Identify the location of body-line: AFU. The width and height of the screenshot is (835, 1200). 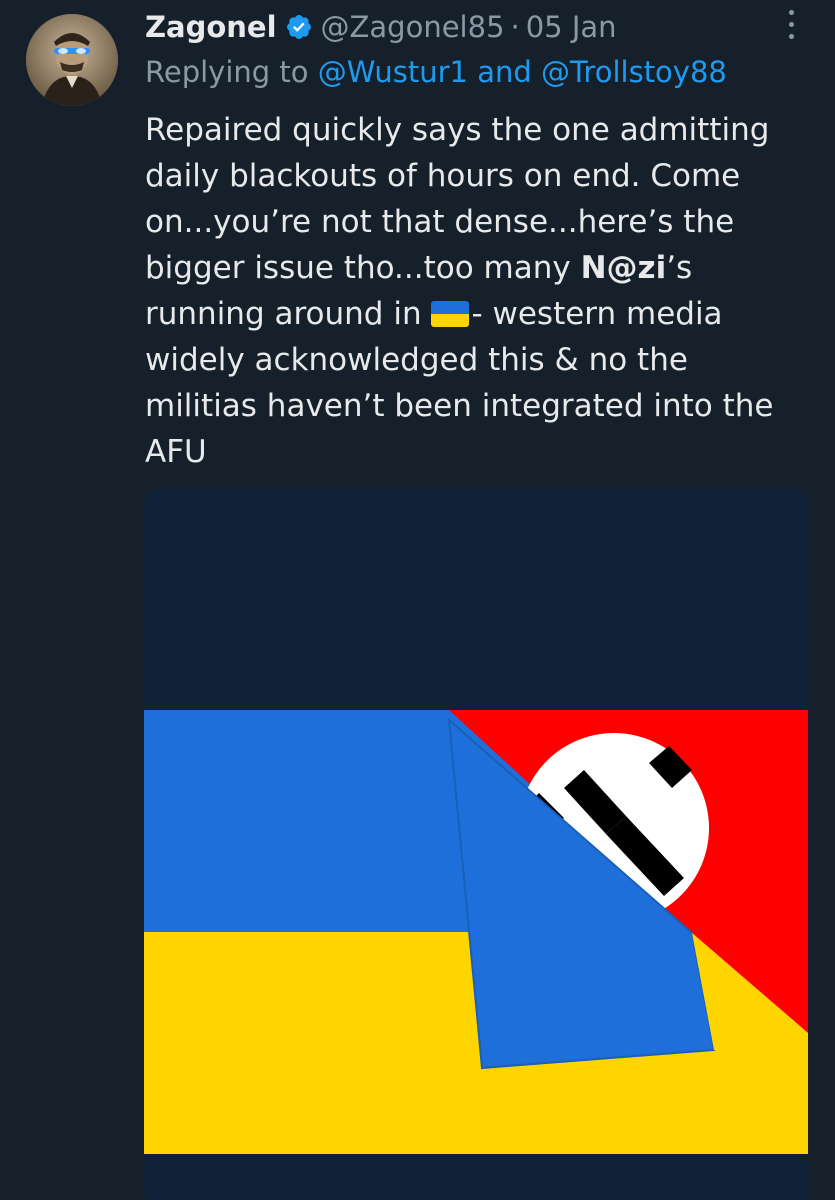
(176, 452).